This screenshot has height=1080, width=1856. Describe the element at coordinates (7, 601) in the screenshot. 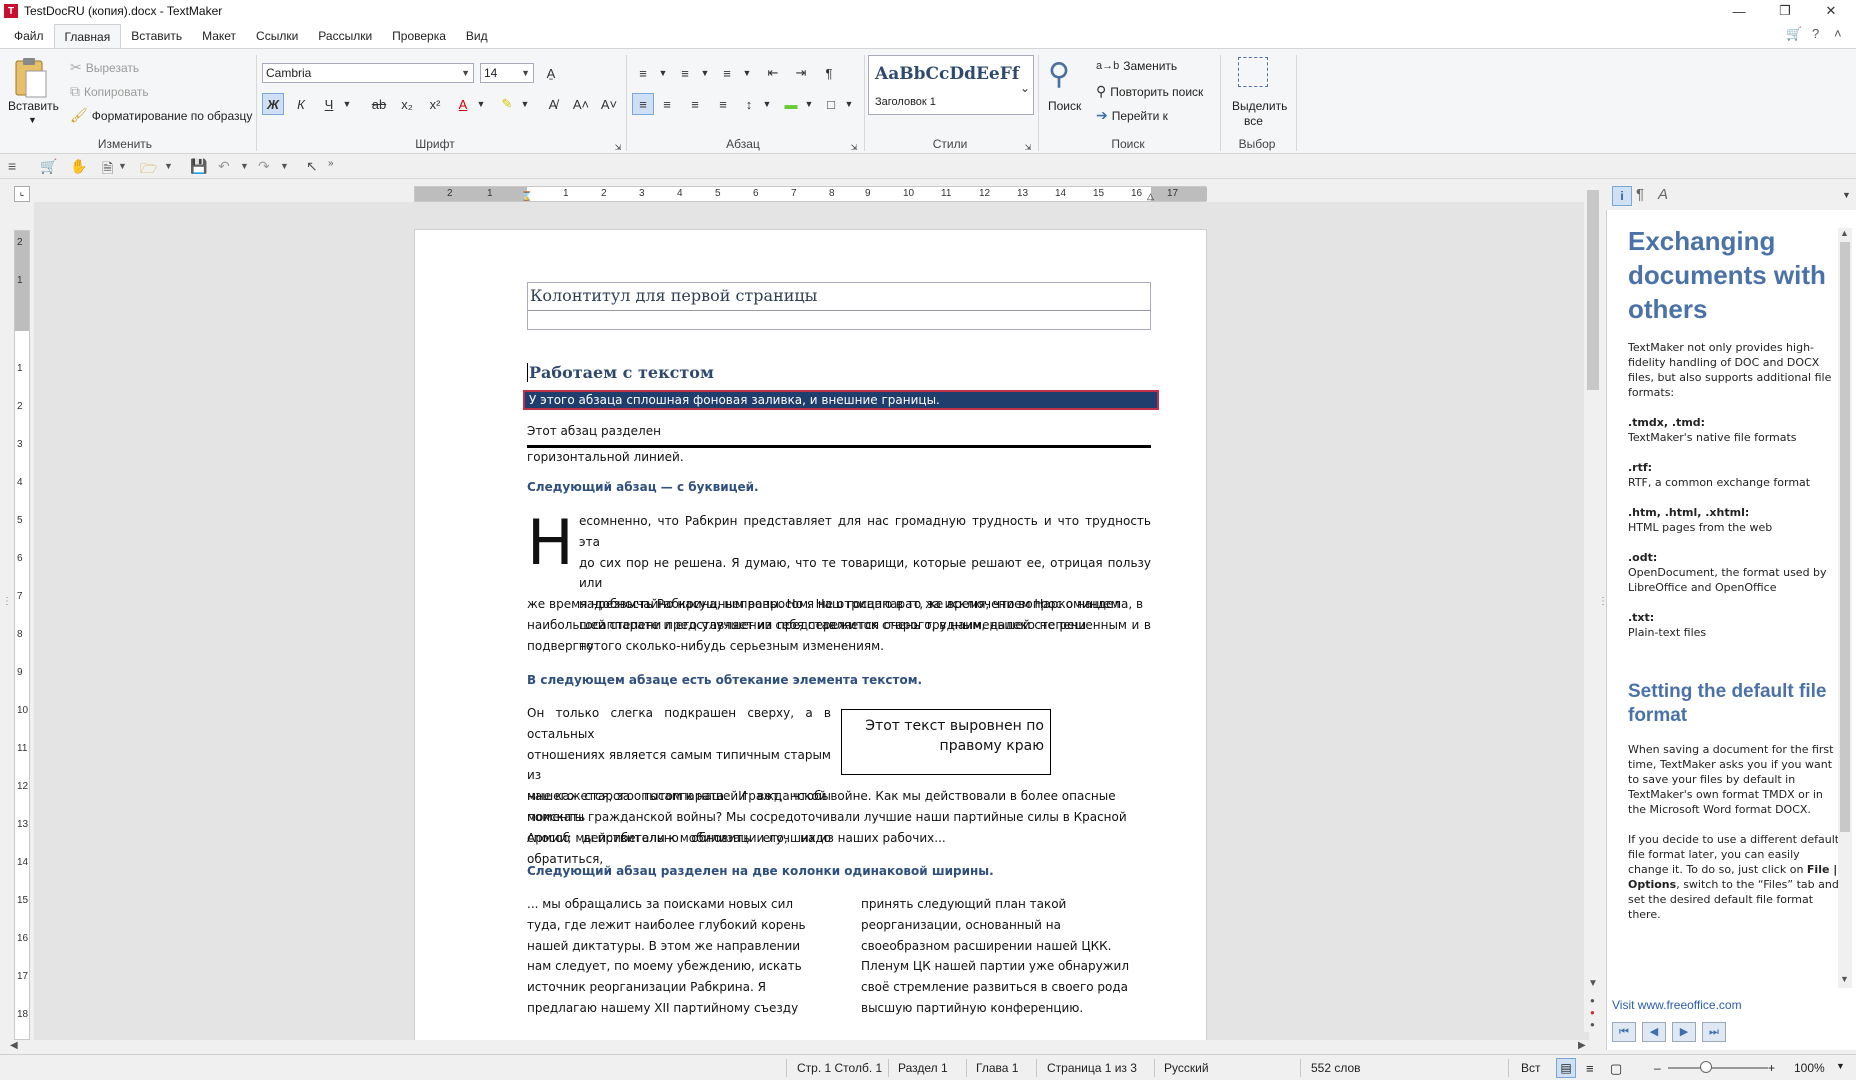

I see `left-panel-handle-icon: ⋮` at that location.